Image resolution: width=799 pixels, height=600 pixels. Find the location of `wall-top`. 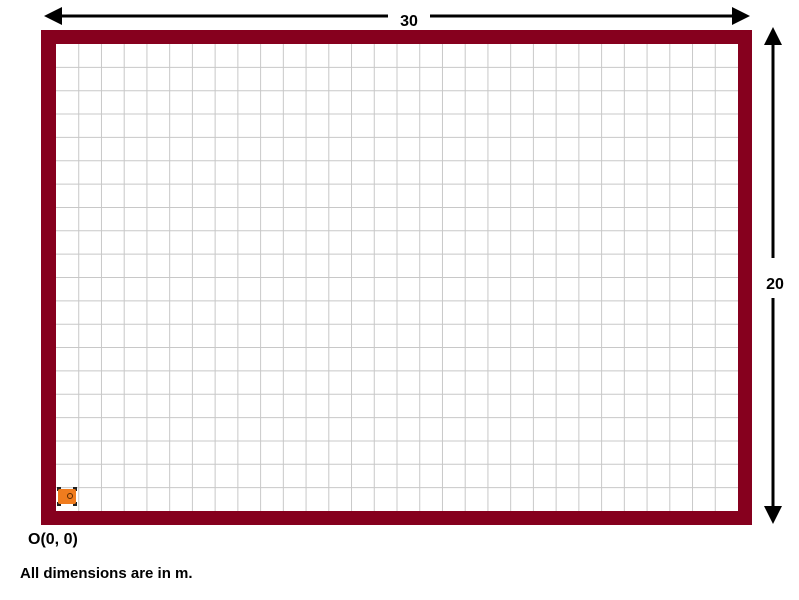

wall-top is located at coordinates (396, 37).